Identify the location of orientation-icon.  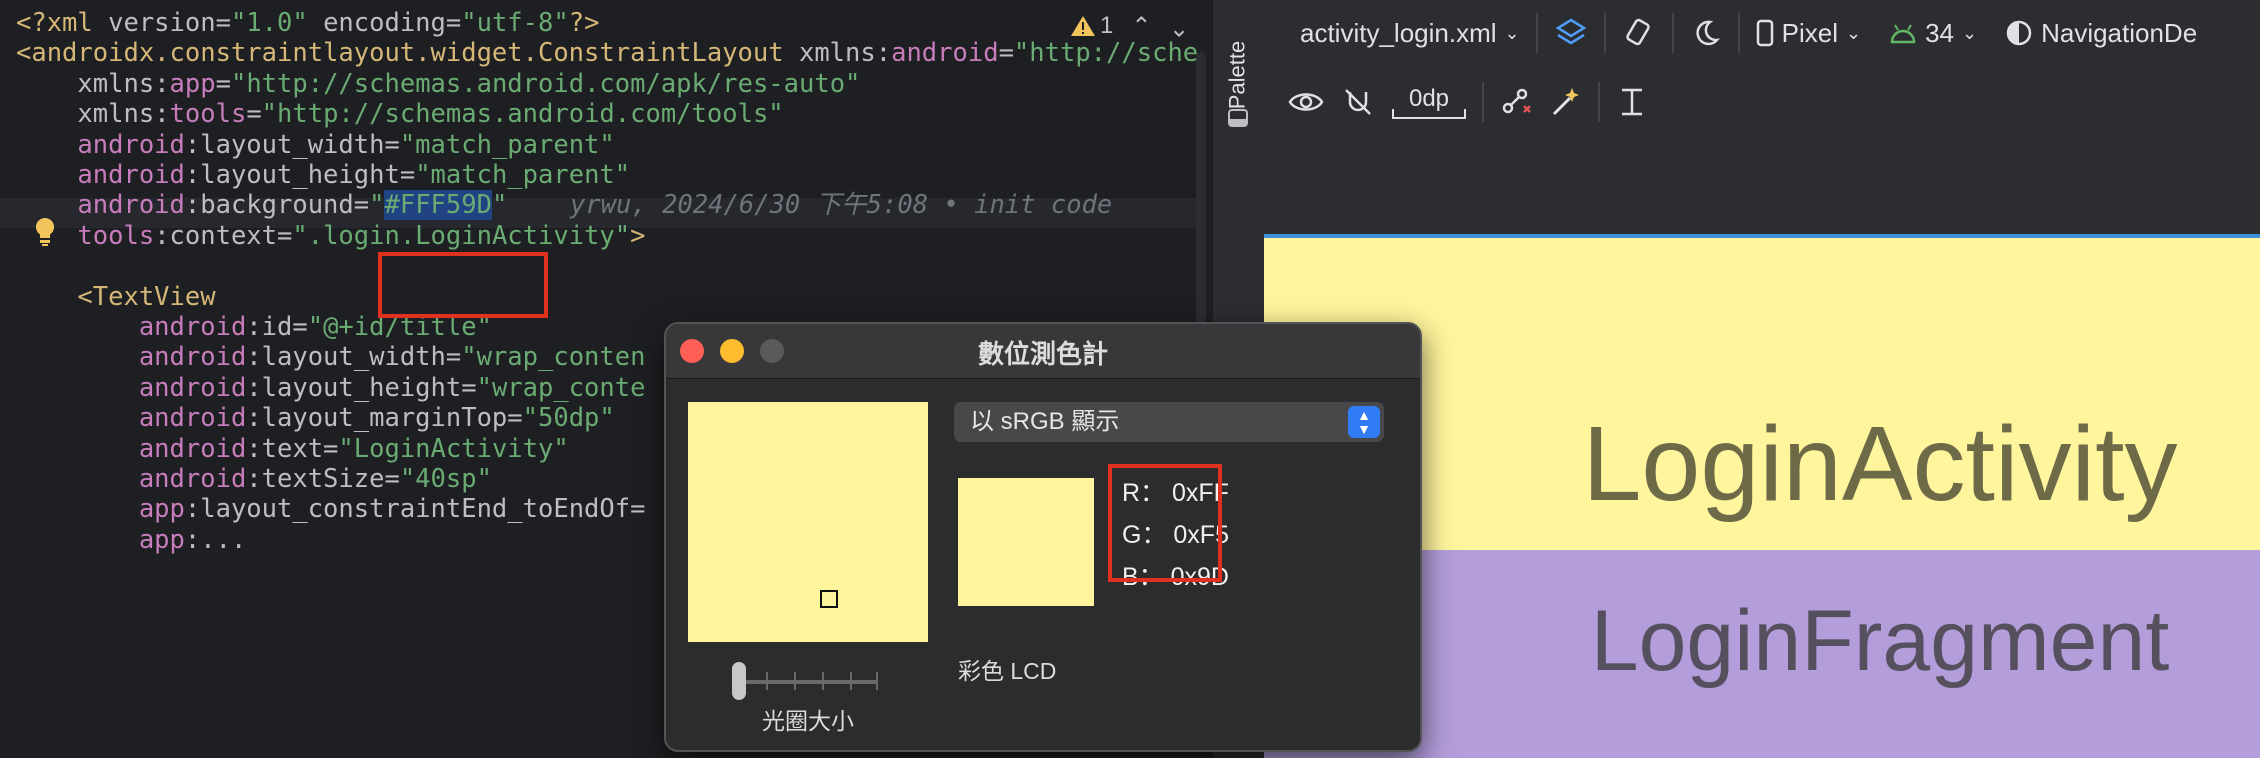
(1639, 33).